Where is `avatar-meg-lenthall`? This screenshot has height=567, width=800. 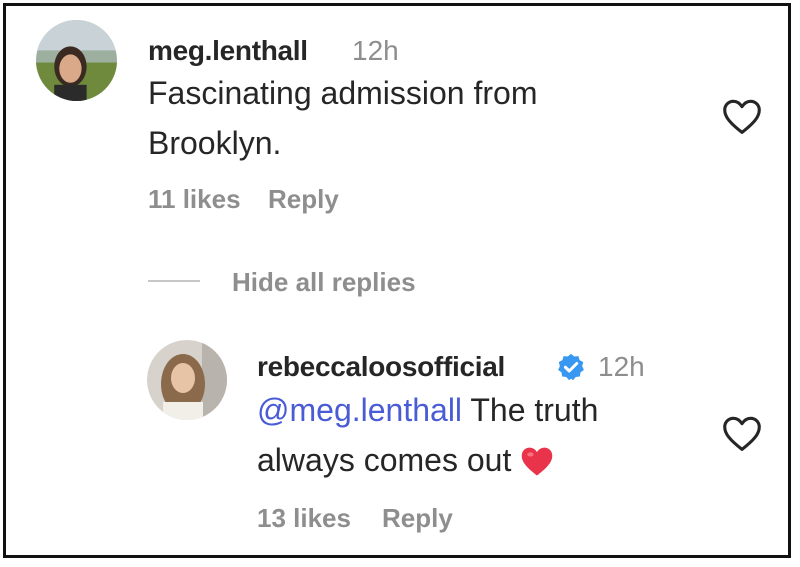
avatar-meg-lenthall is located at coordinates (76, 60).